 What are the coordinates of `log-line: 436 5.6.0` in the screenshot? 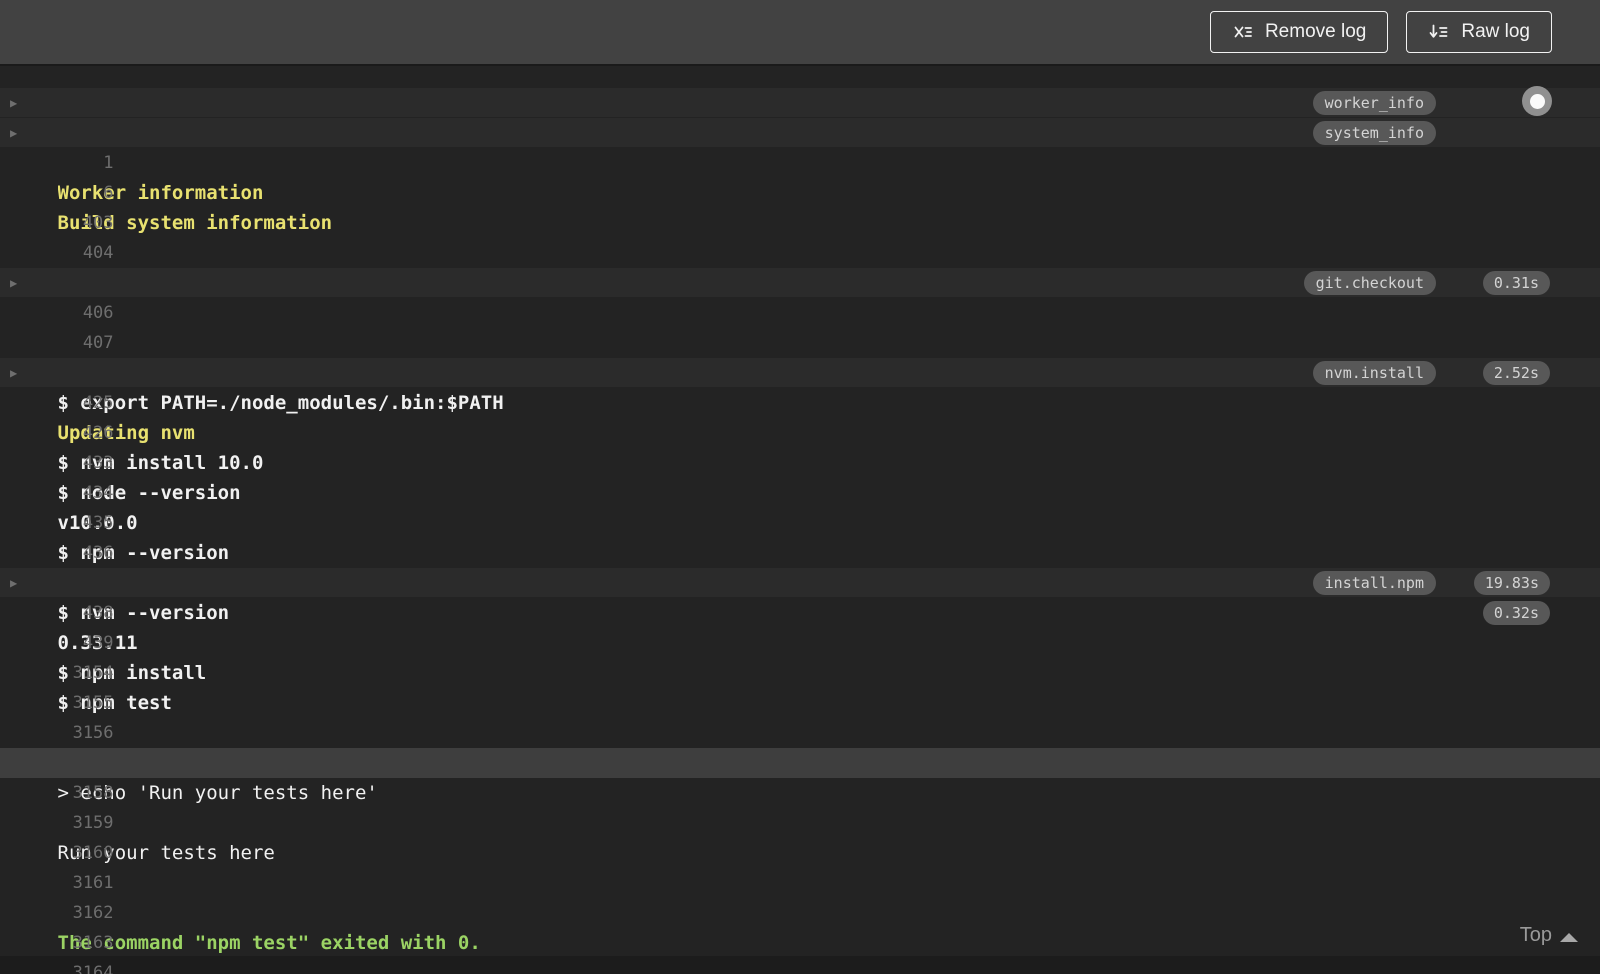 It's located at (800, 536).